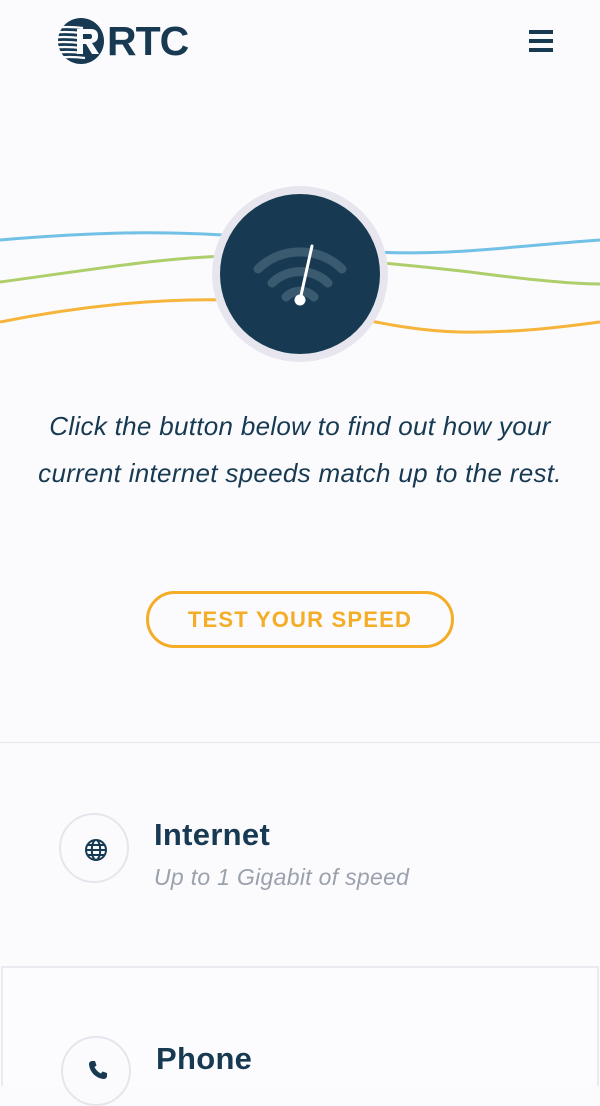  What do you see at coordinates (282, 877) in the screenshot?
I see `service-description: Up to 1 Gigabit of speed` at bounding box center [282, 877].